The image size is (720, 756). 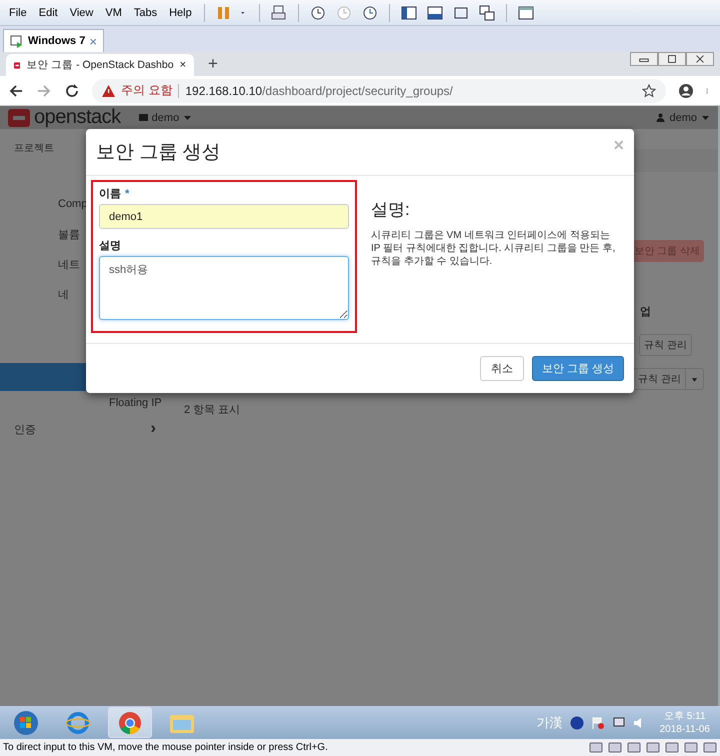 What do you see at coordinates (69, 264) in the screenshot?
I see `sidebar-item: 네트` at bounding box center [69, 264].